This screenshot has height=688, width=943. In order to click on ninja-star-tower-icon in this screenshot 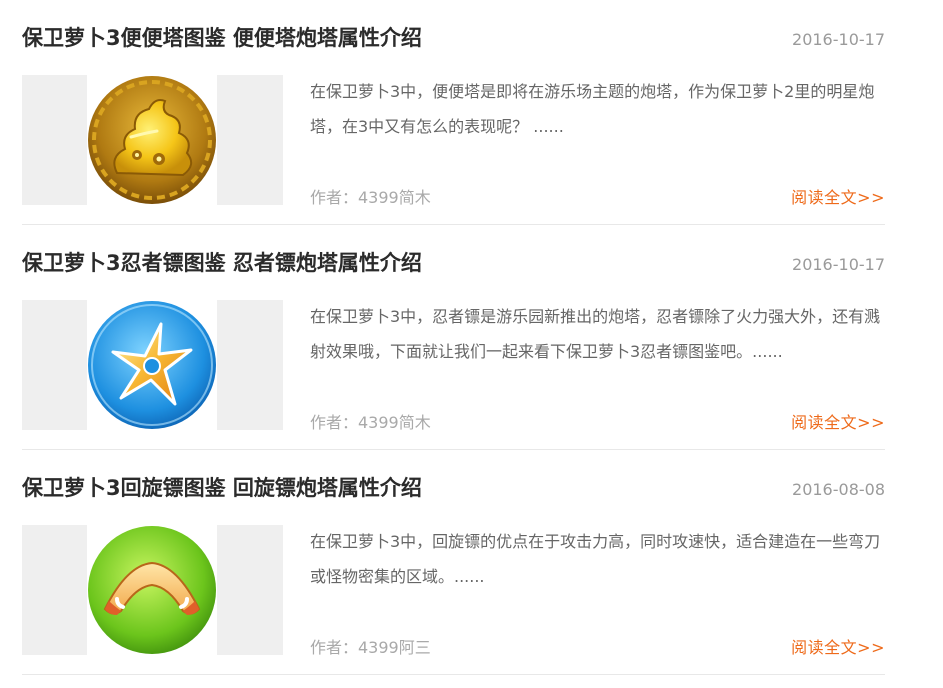, I will do `click(152, 365)`.